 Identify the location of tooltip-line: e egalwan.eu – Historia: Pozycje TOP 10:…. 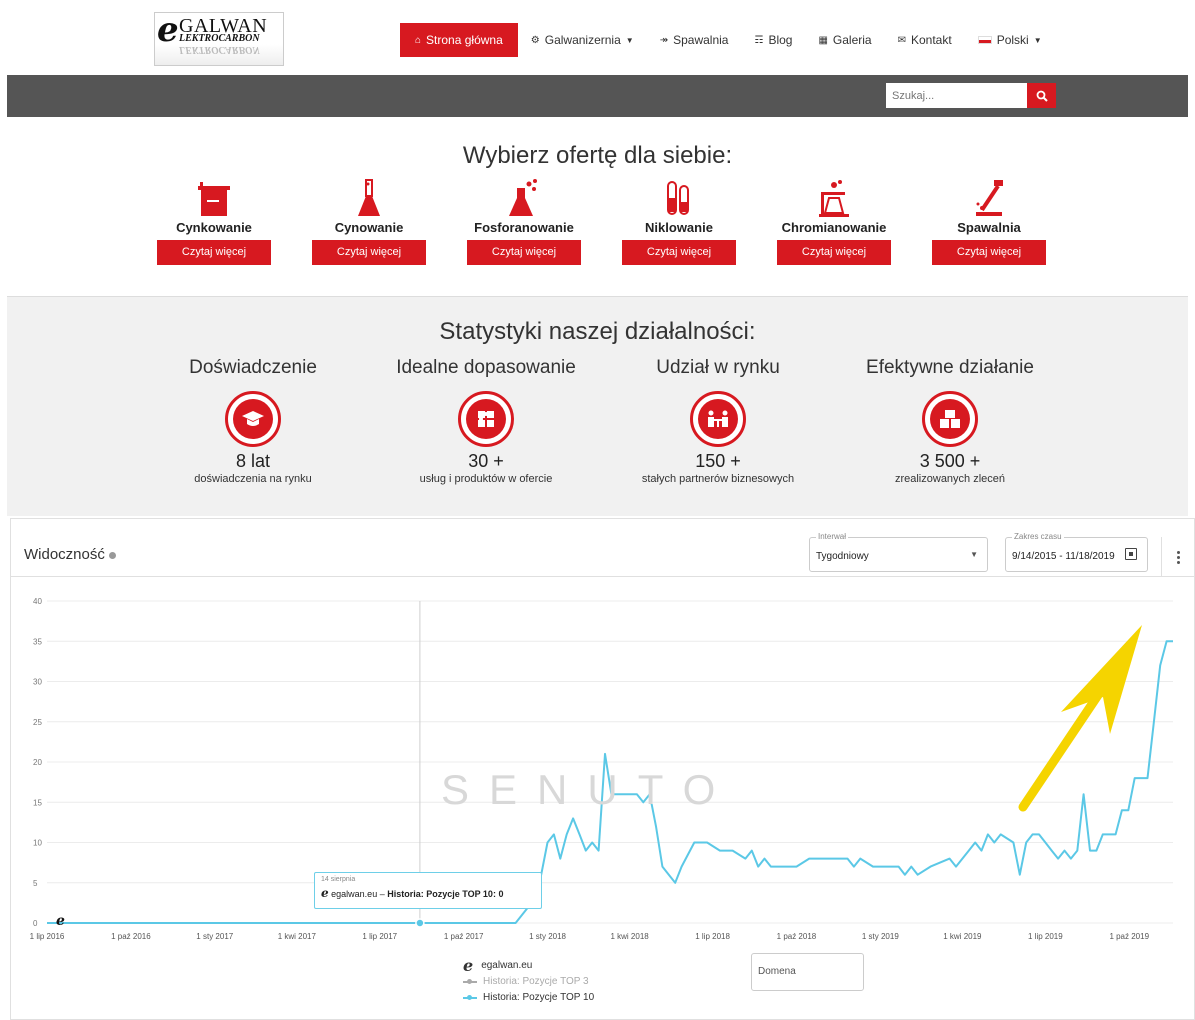
(412, 893).